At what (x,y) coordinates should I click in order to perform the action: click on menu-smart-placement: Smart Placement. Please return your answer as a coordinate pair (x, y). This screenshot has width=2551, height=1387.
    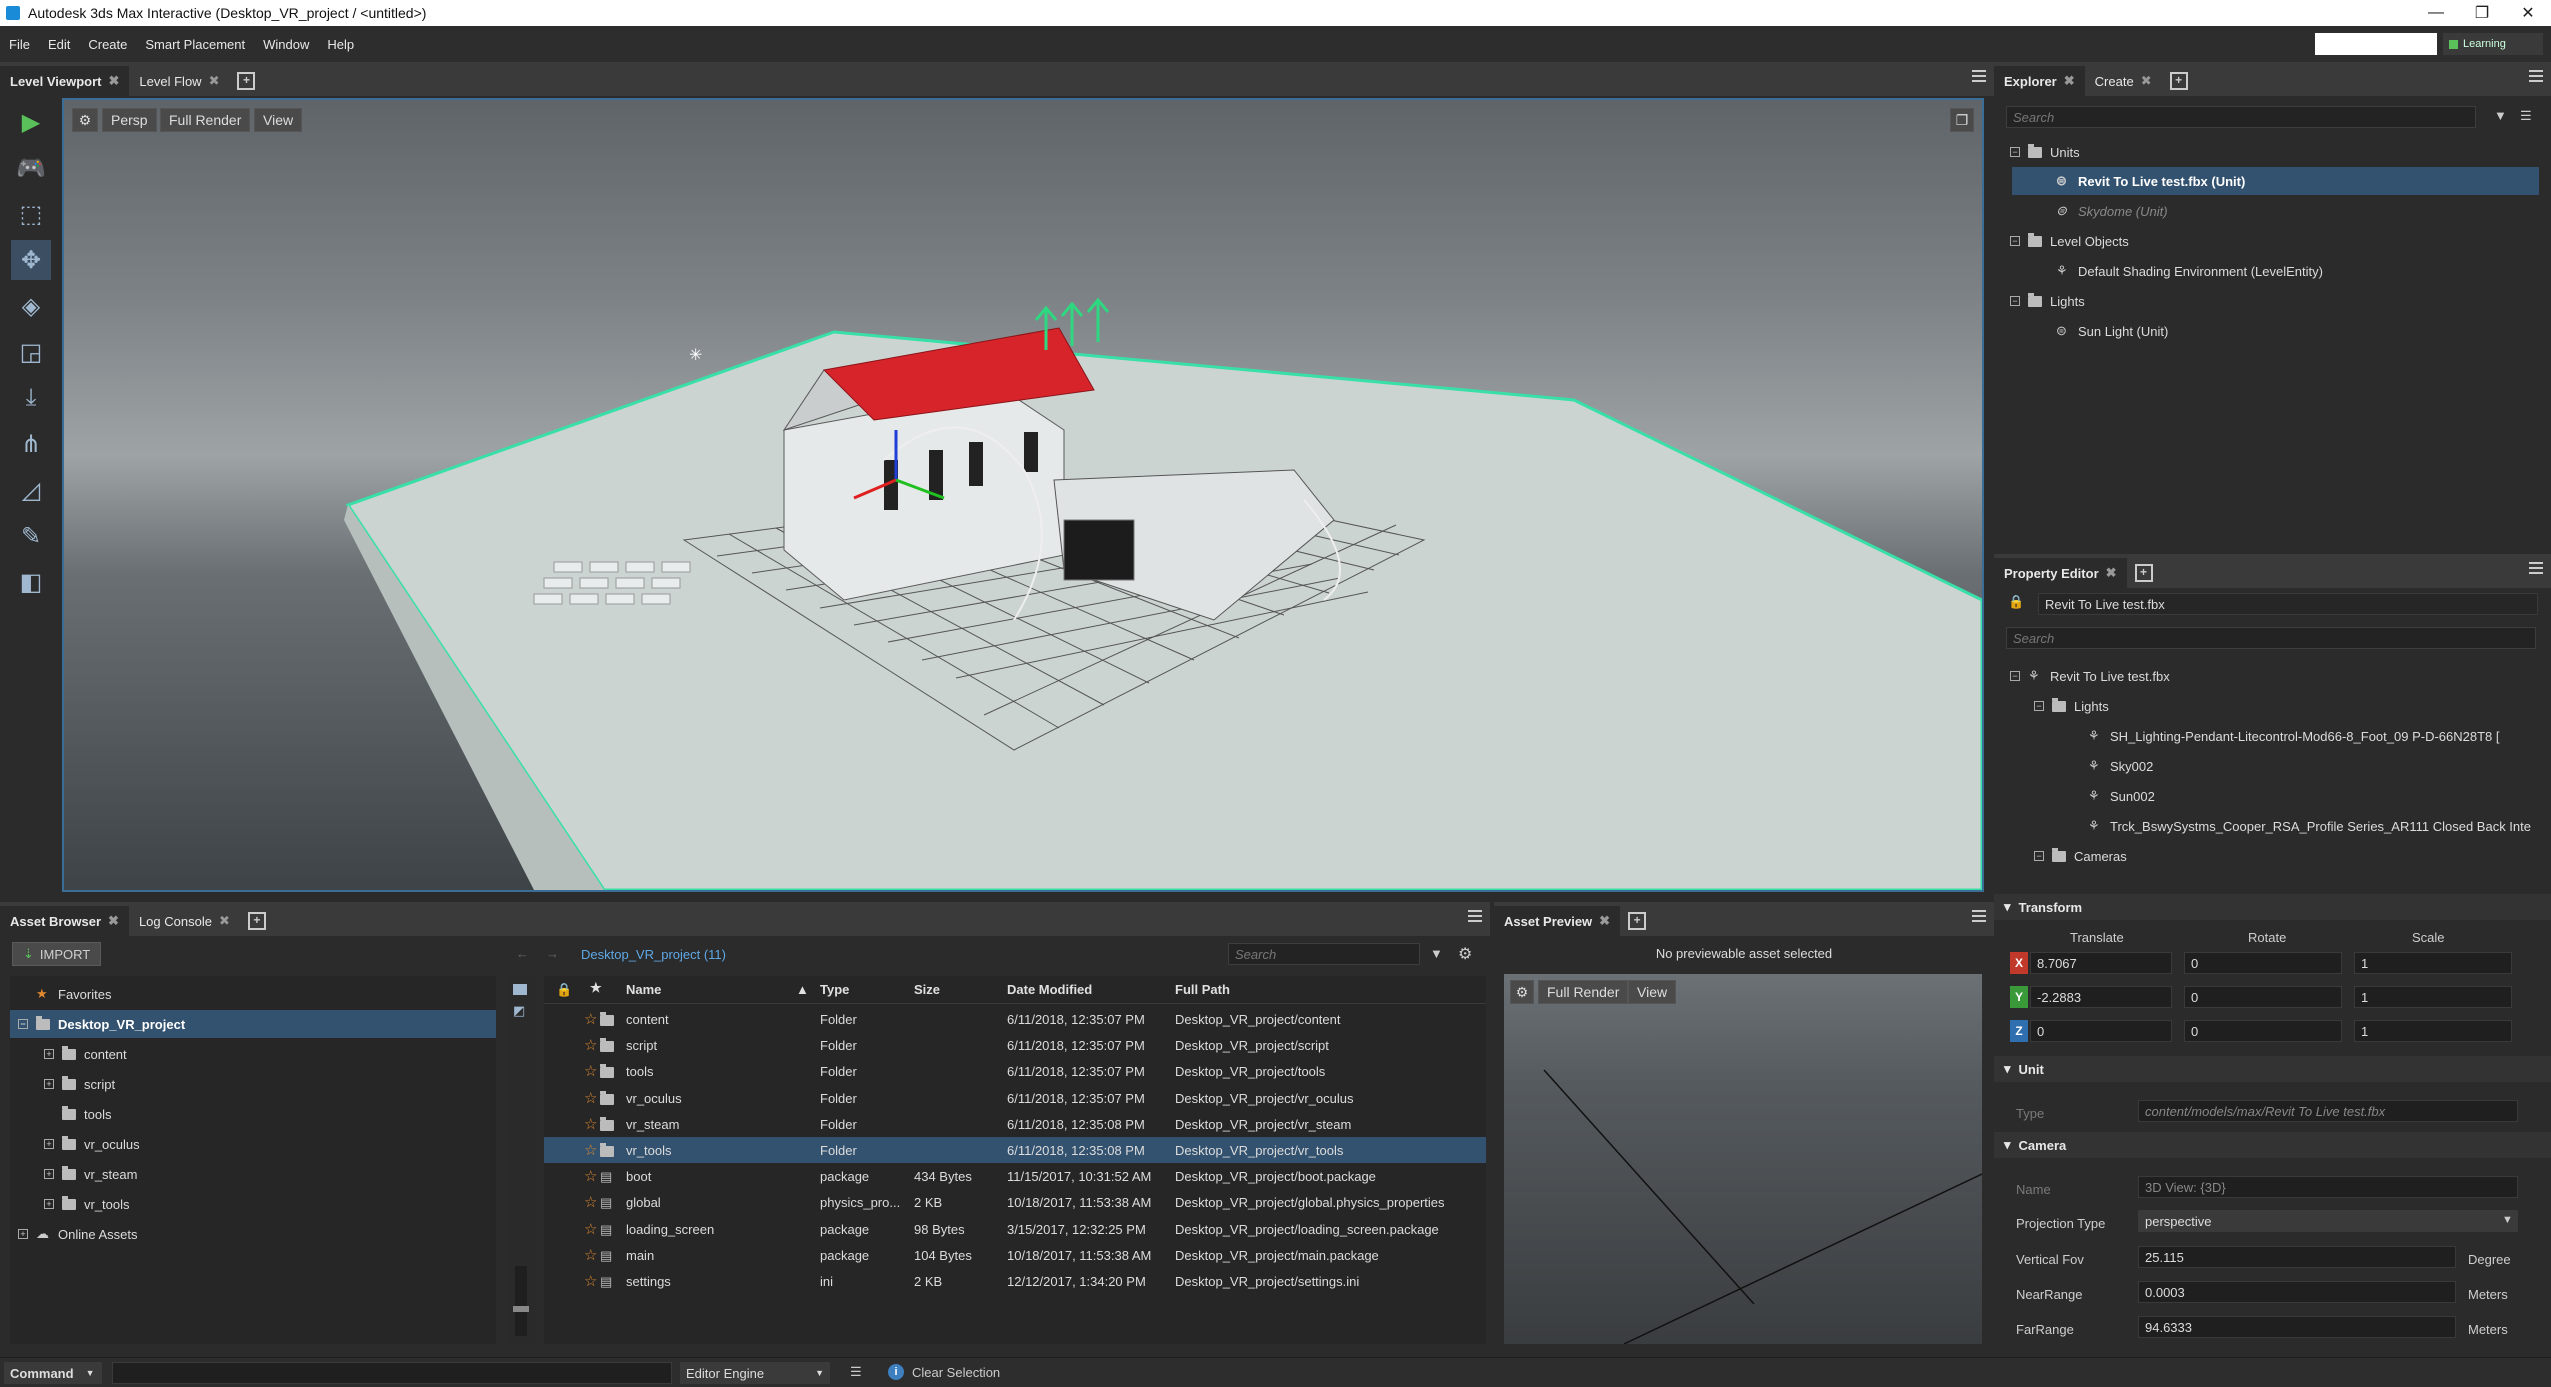
    Looking at the image, I should click on (195, 44).